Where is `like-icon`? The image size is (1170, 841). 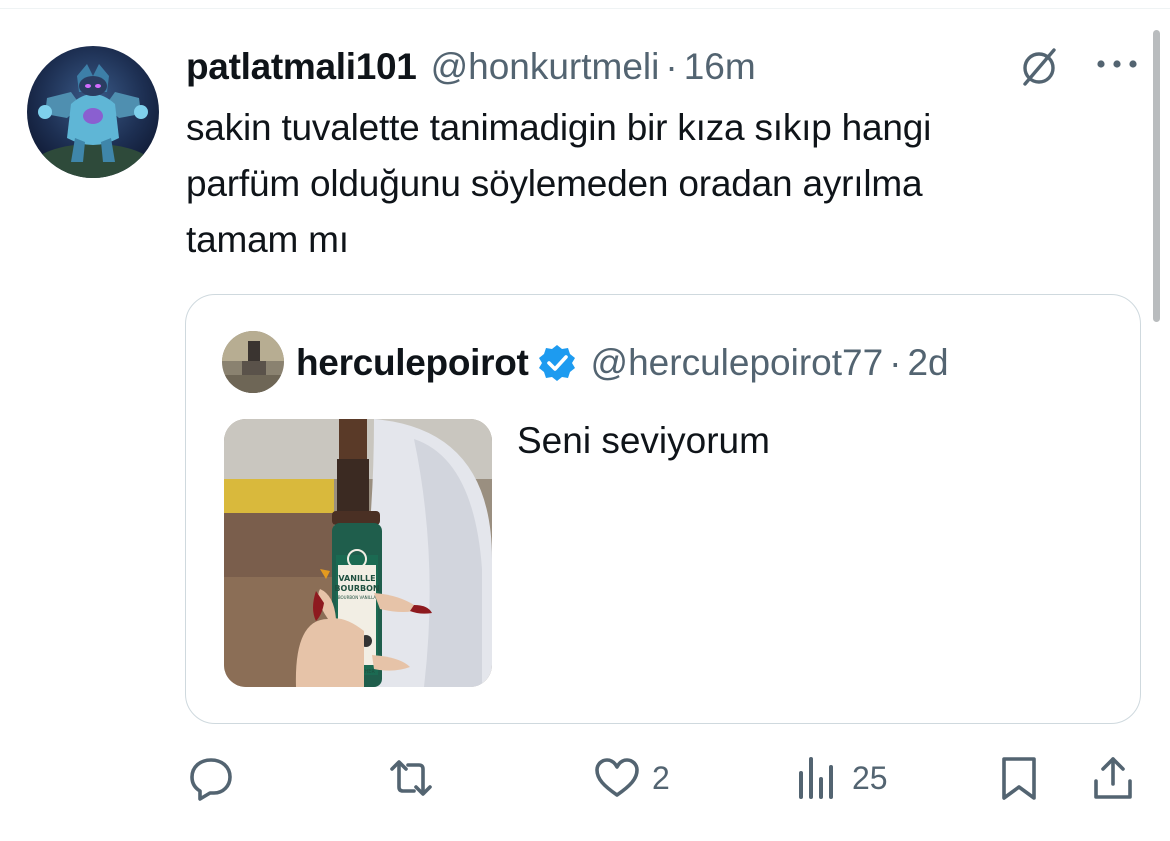 like-icon is located at coordinates (617, 777).